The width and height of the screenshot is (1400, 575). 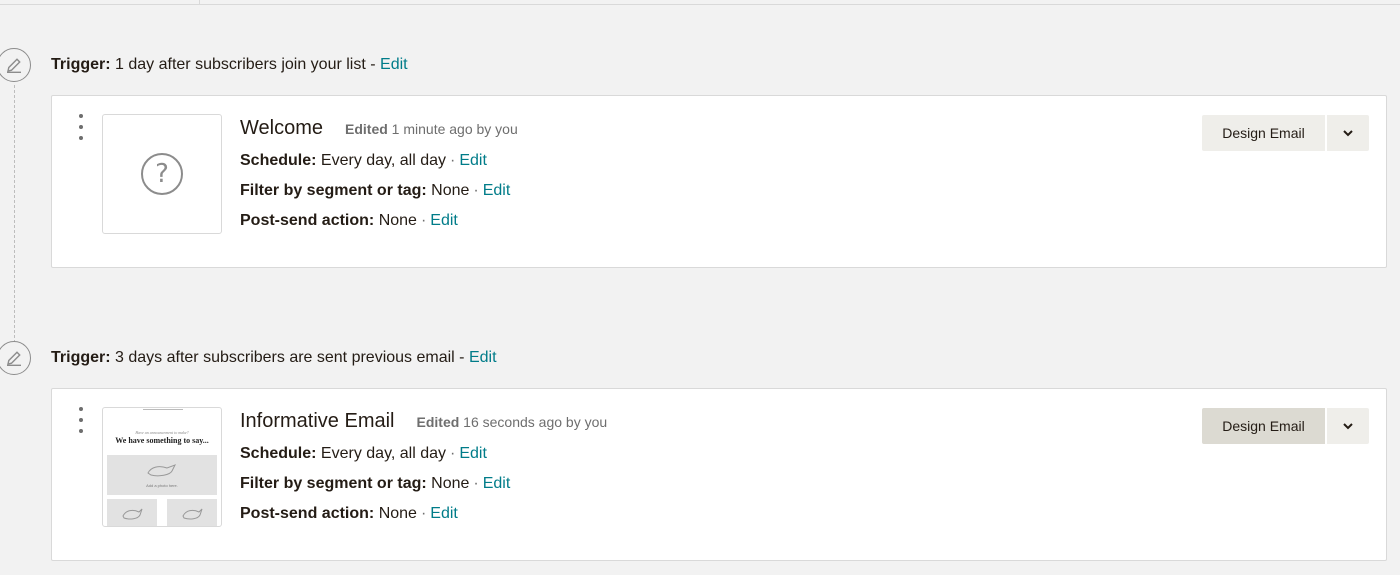 I want to click on timeline-line, so click(x=14, y=214).